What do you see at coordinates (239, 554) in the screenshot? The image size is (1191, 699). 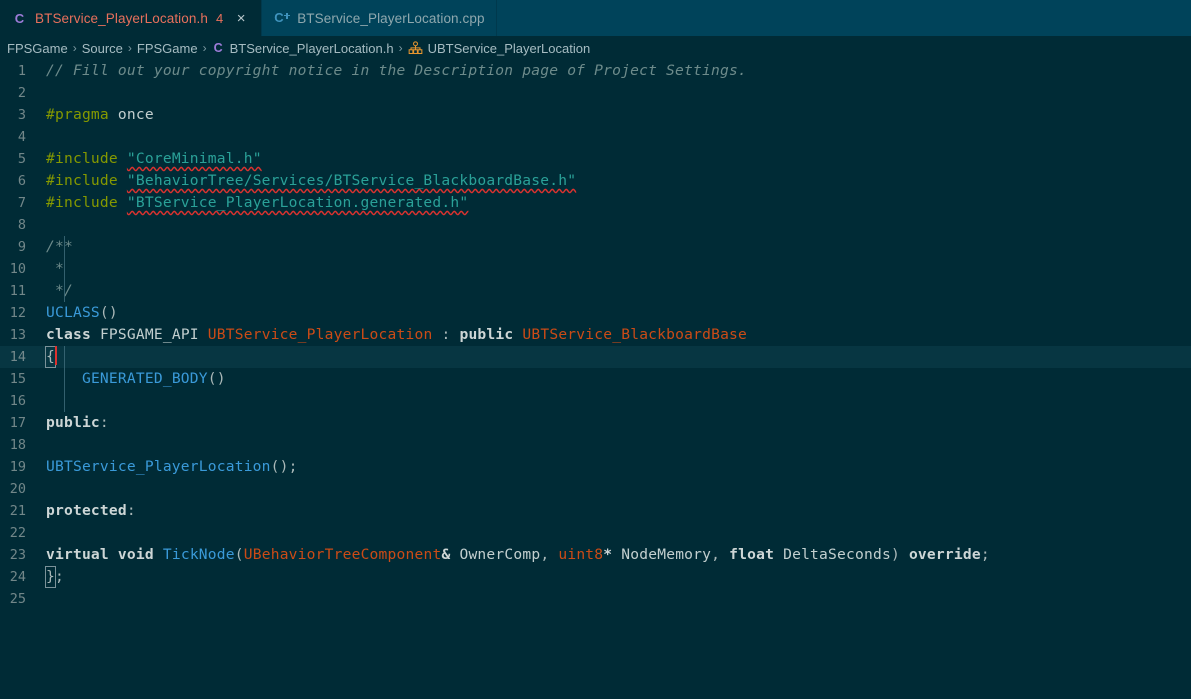 I see `code-token: (` at bounding box center [239, 554].